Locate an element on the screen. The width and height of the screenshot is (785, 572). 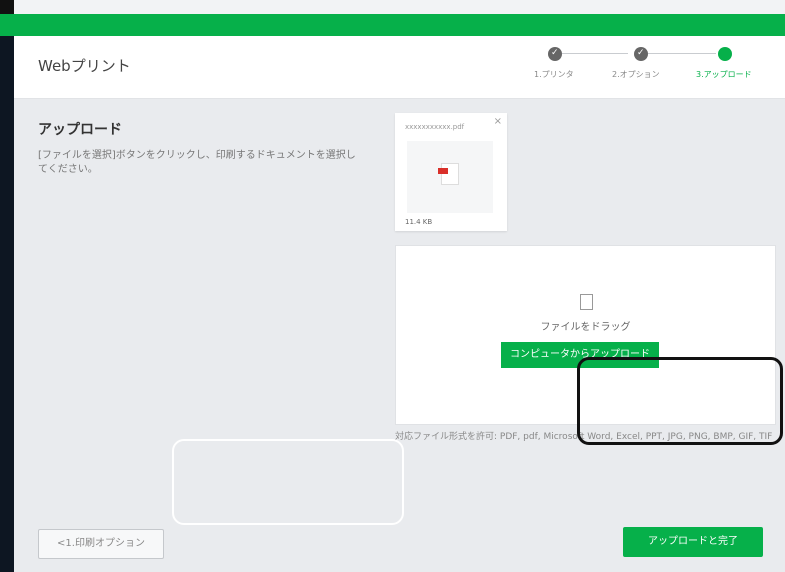
upload-and-finish-button: アップロードと完了 is located at coordinates (693, 542).